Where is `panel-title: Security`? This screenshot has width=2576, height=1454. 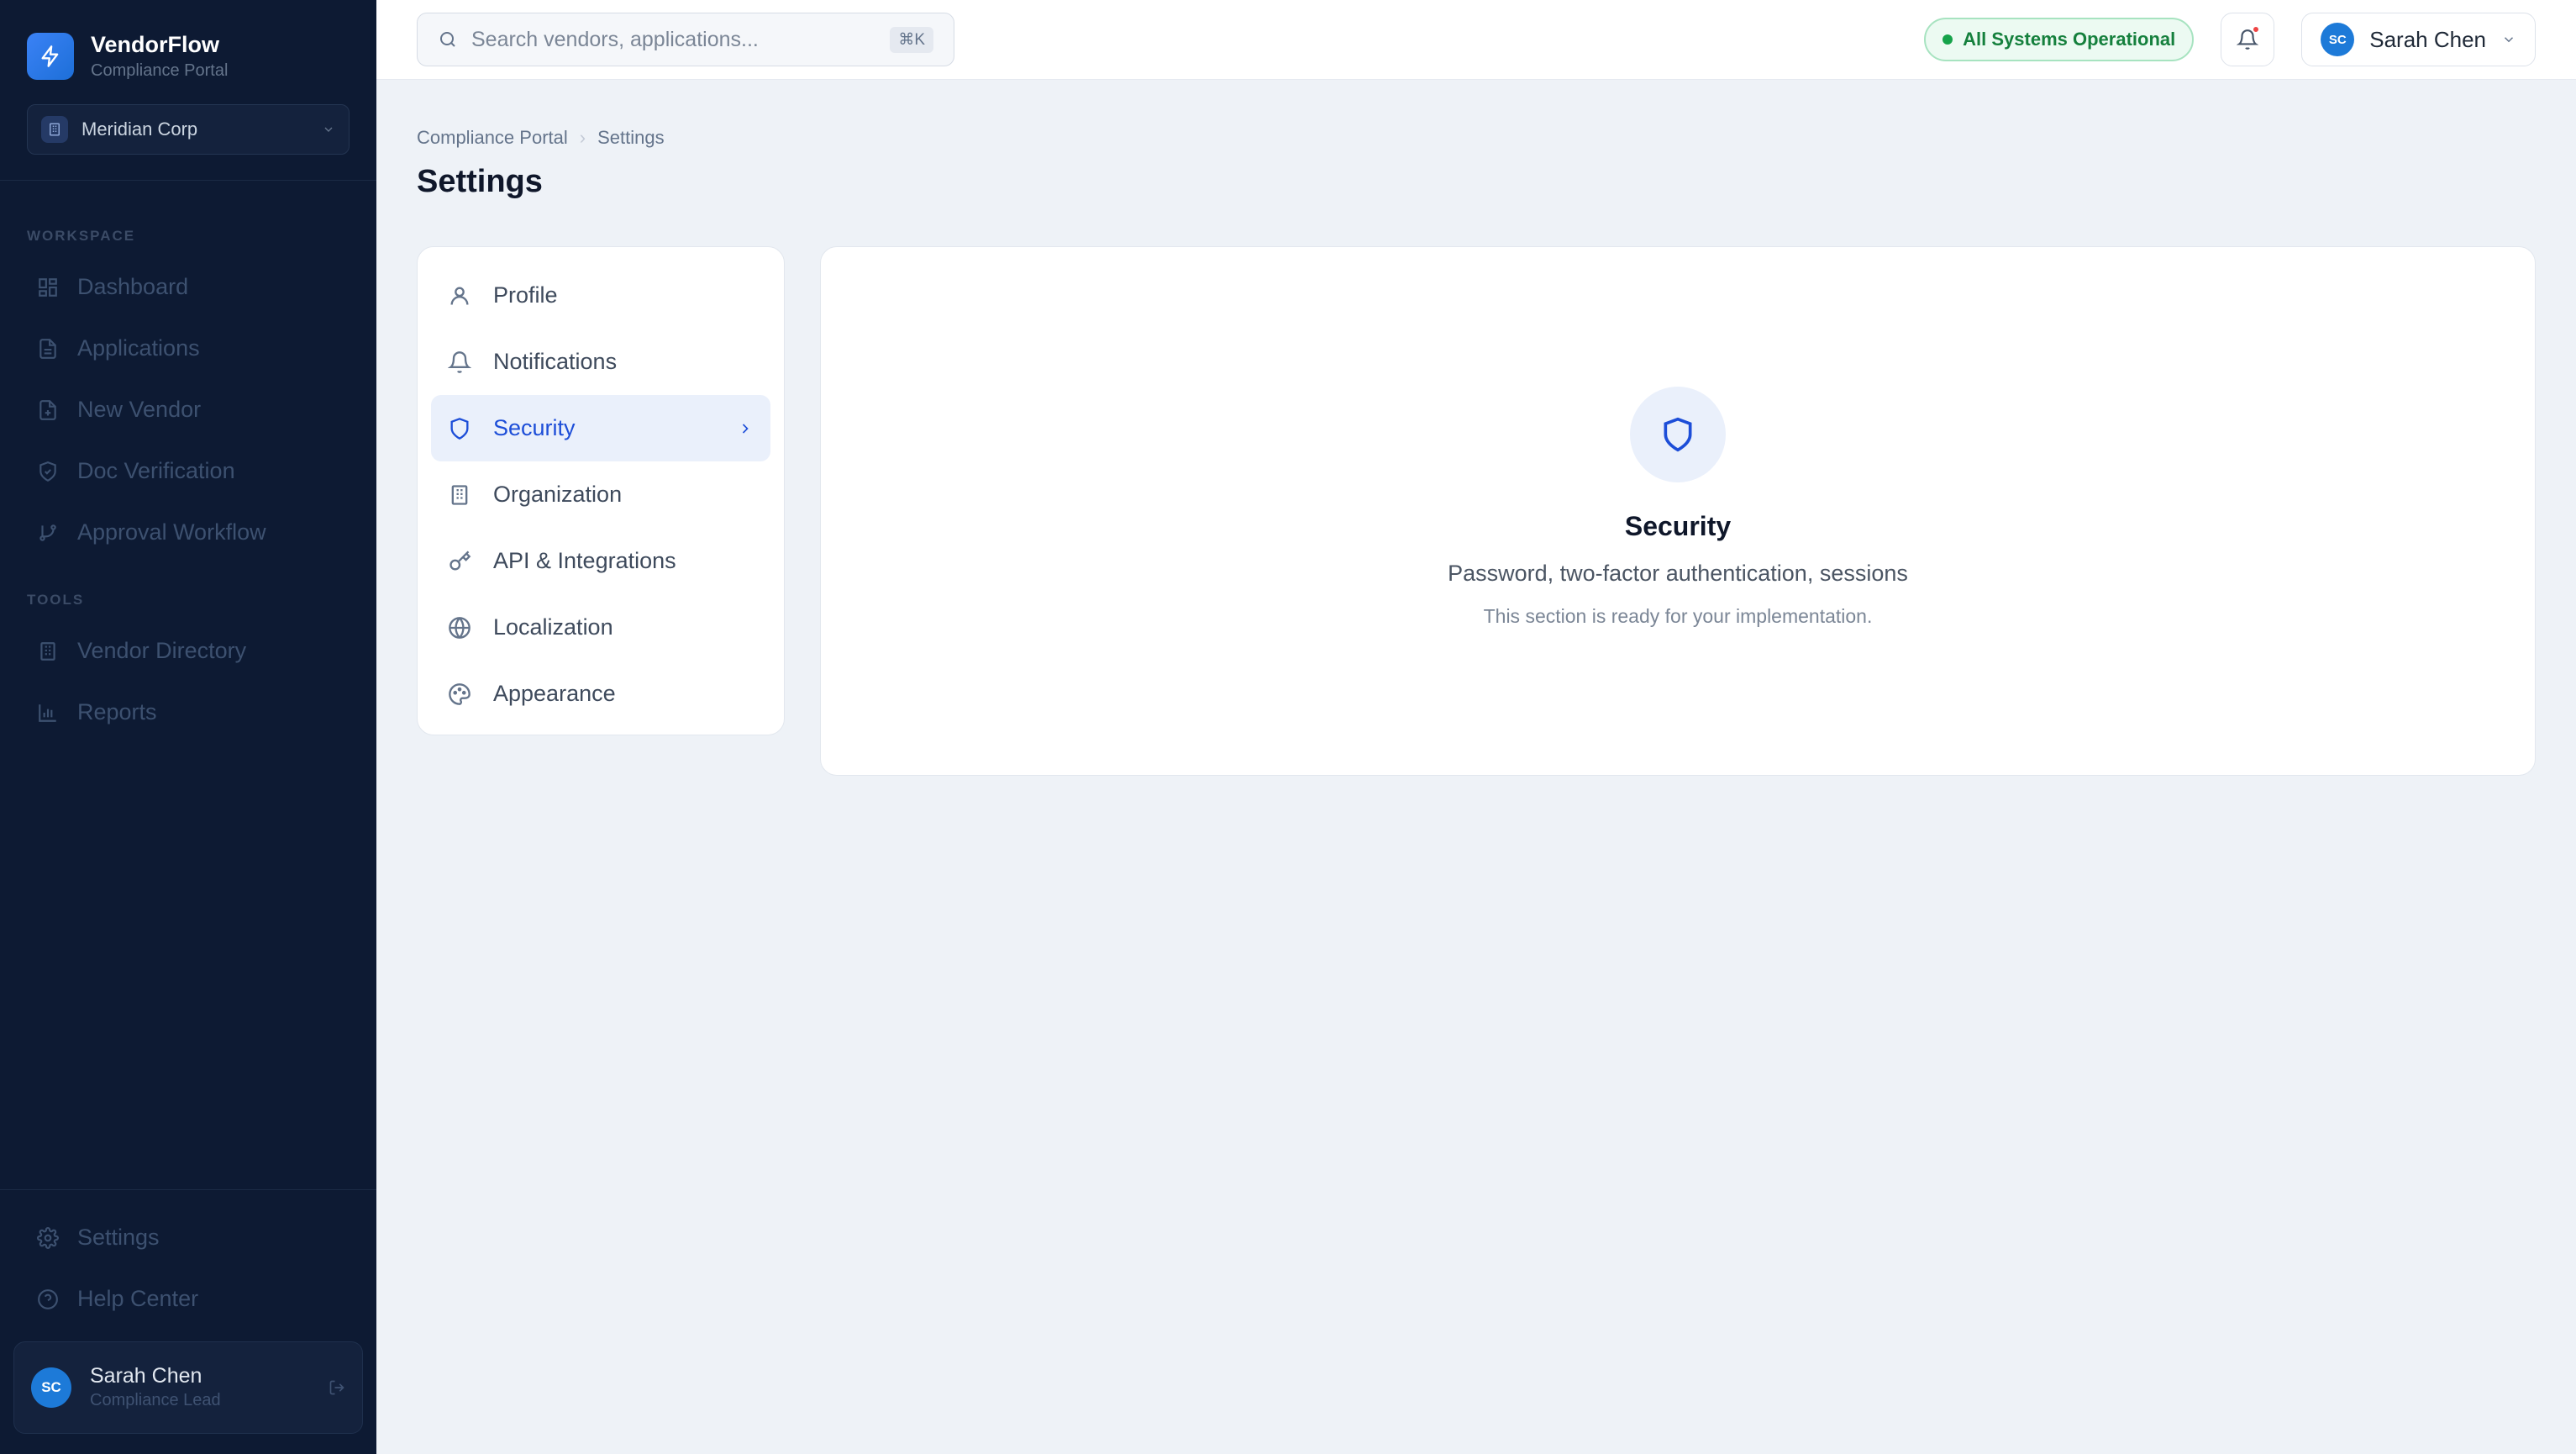
panel-title: Security is located at coordinates (1678, 526).